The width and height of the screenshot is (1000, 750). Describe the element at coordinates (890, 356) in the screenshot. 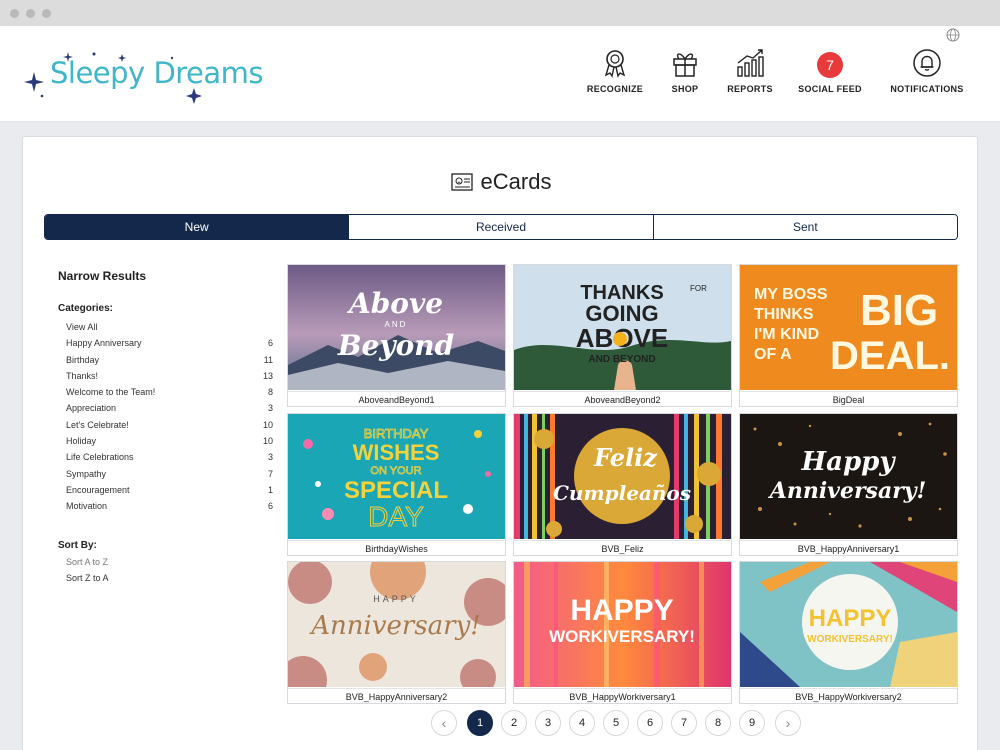

I see `card-art-text: DEAL.` at that location.